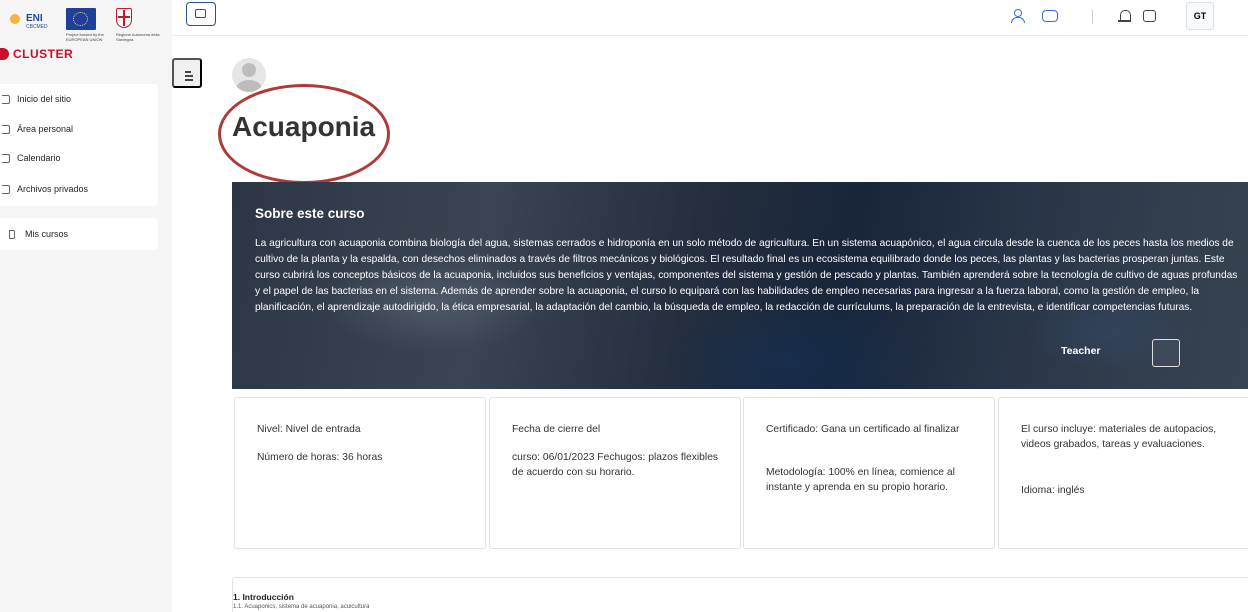 The width and height of the screenshot is (1248, 612). I want to click on drawer-toggle-button, so click(201, 14).